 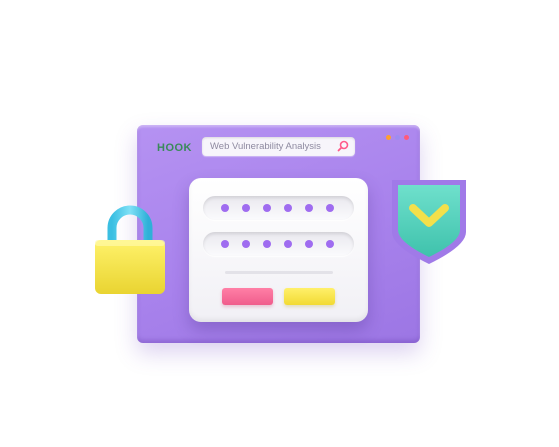 I want to click on password-field, so click(x=278, y=244).